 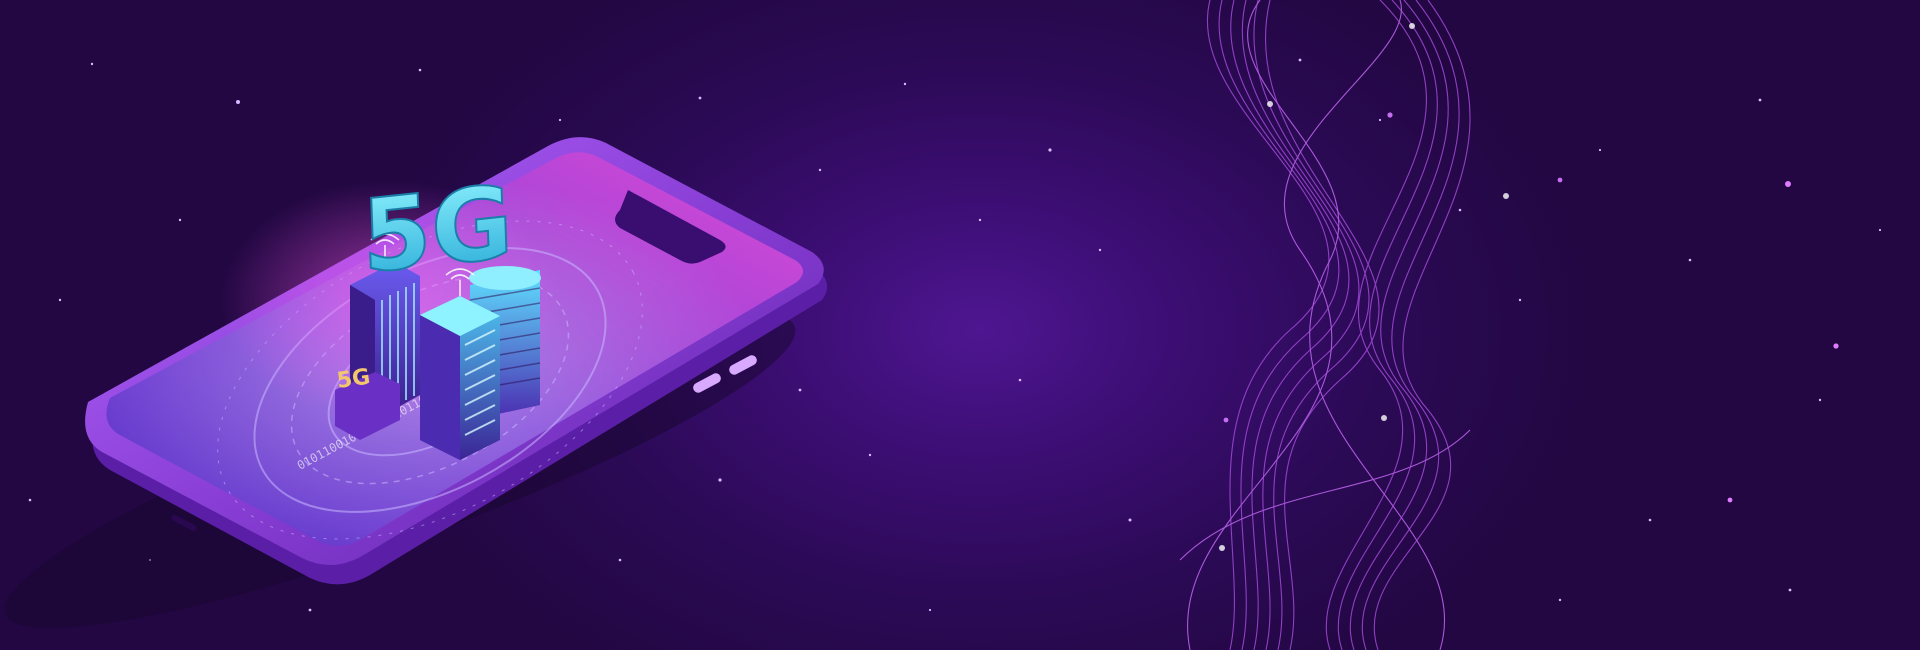 I want to click on wave-sparkles, so click(x=1364, y=287).